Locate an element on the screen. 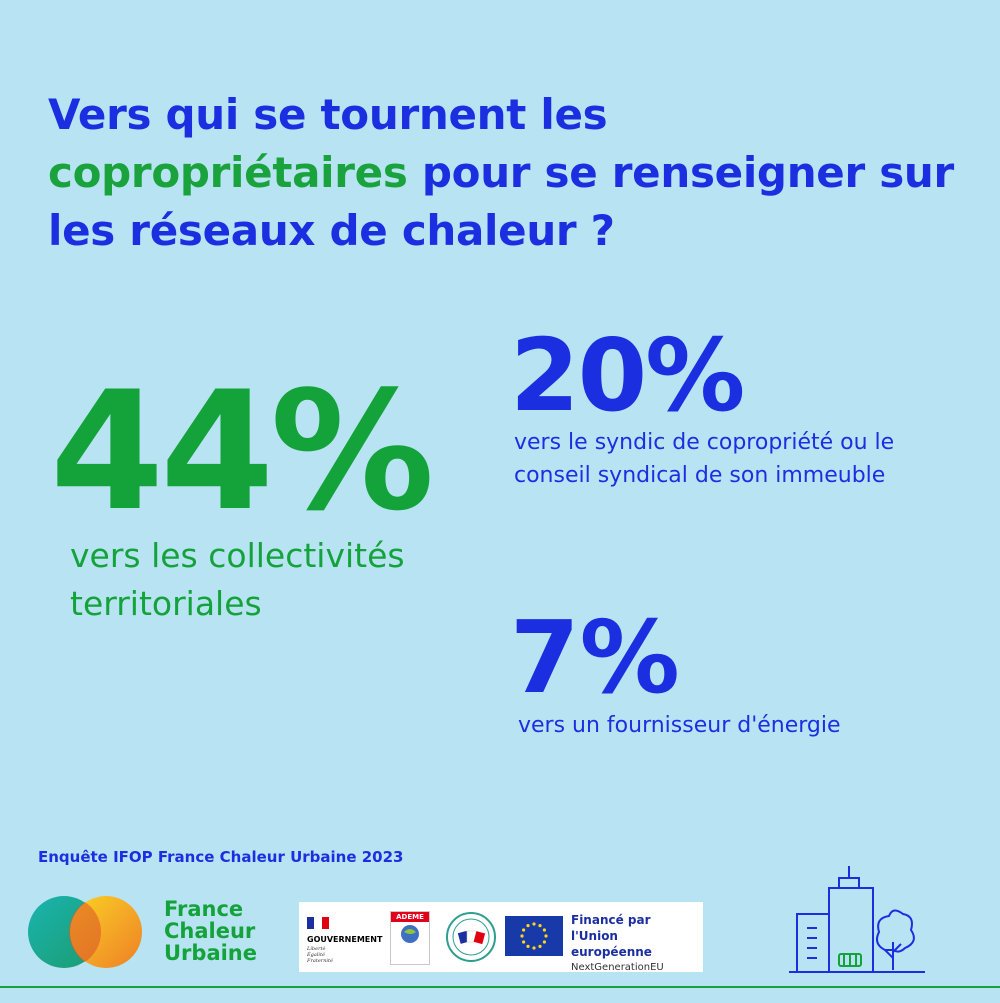  brand-line-3: Urbaine is located at coordinates (211, 953).